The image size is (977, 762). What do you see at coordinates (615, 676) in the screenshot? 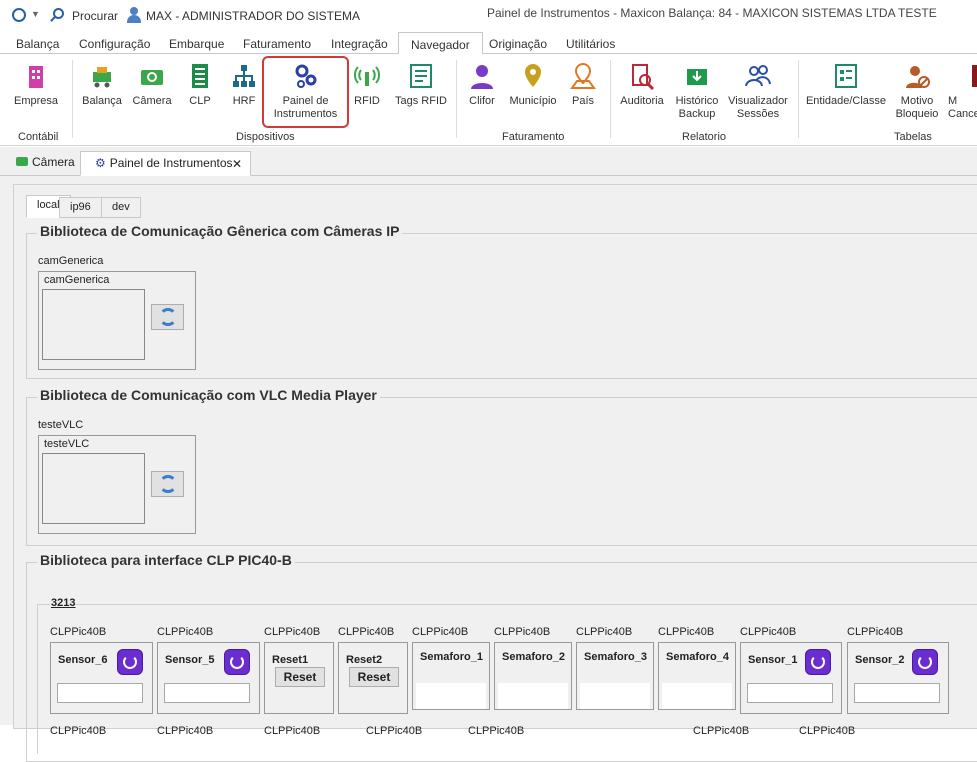
I see `semaforo-card: Semaforo_3` at bounding box center [615, 676].